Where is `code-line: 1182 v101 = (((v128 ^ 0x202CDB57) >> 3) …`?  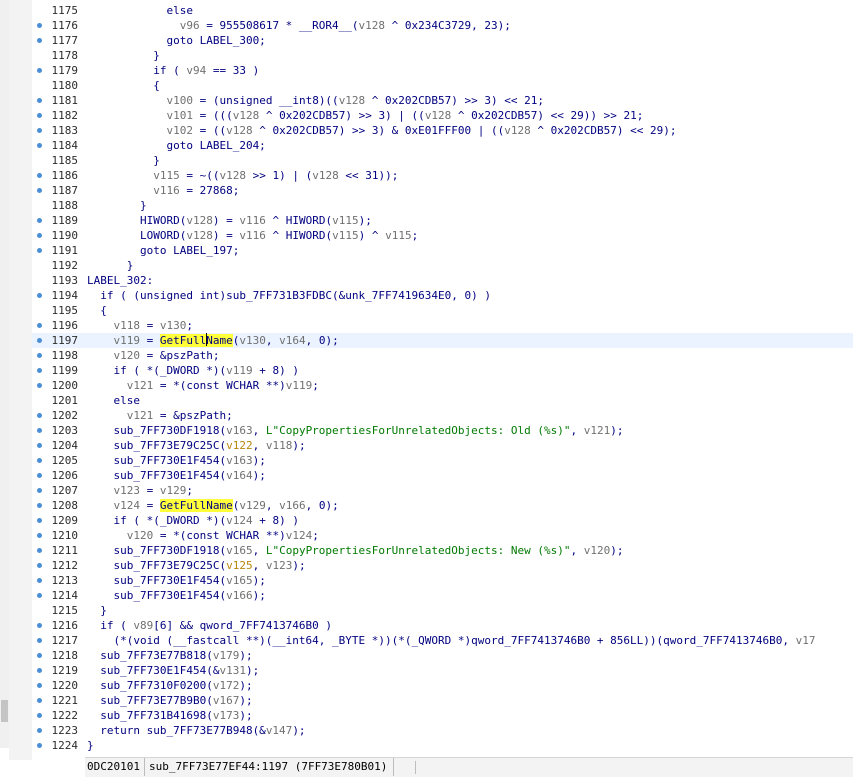
code-line: 1182 v101 = (((v128 ^ 0x202CDB57) >> 3) … is located at coordinates (442, 115).